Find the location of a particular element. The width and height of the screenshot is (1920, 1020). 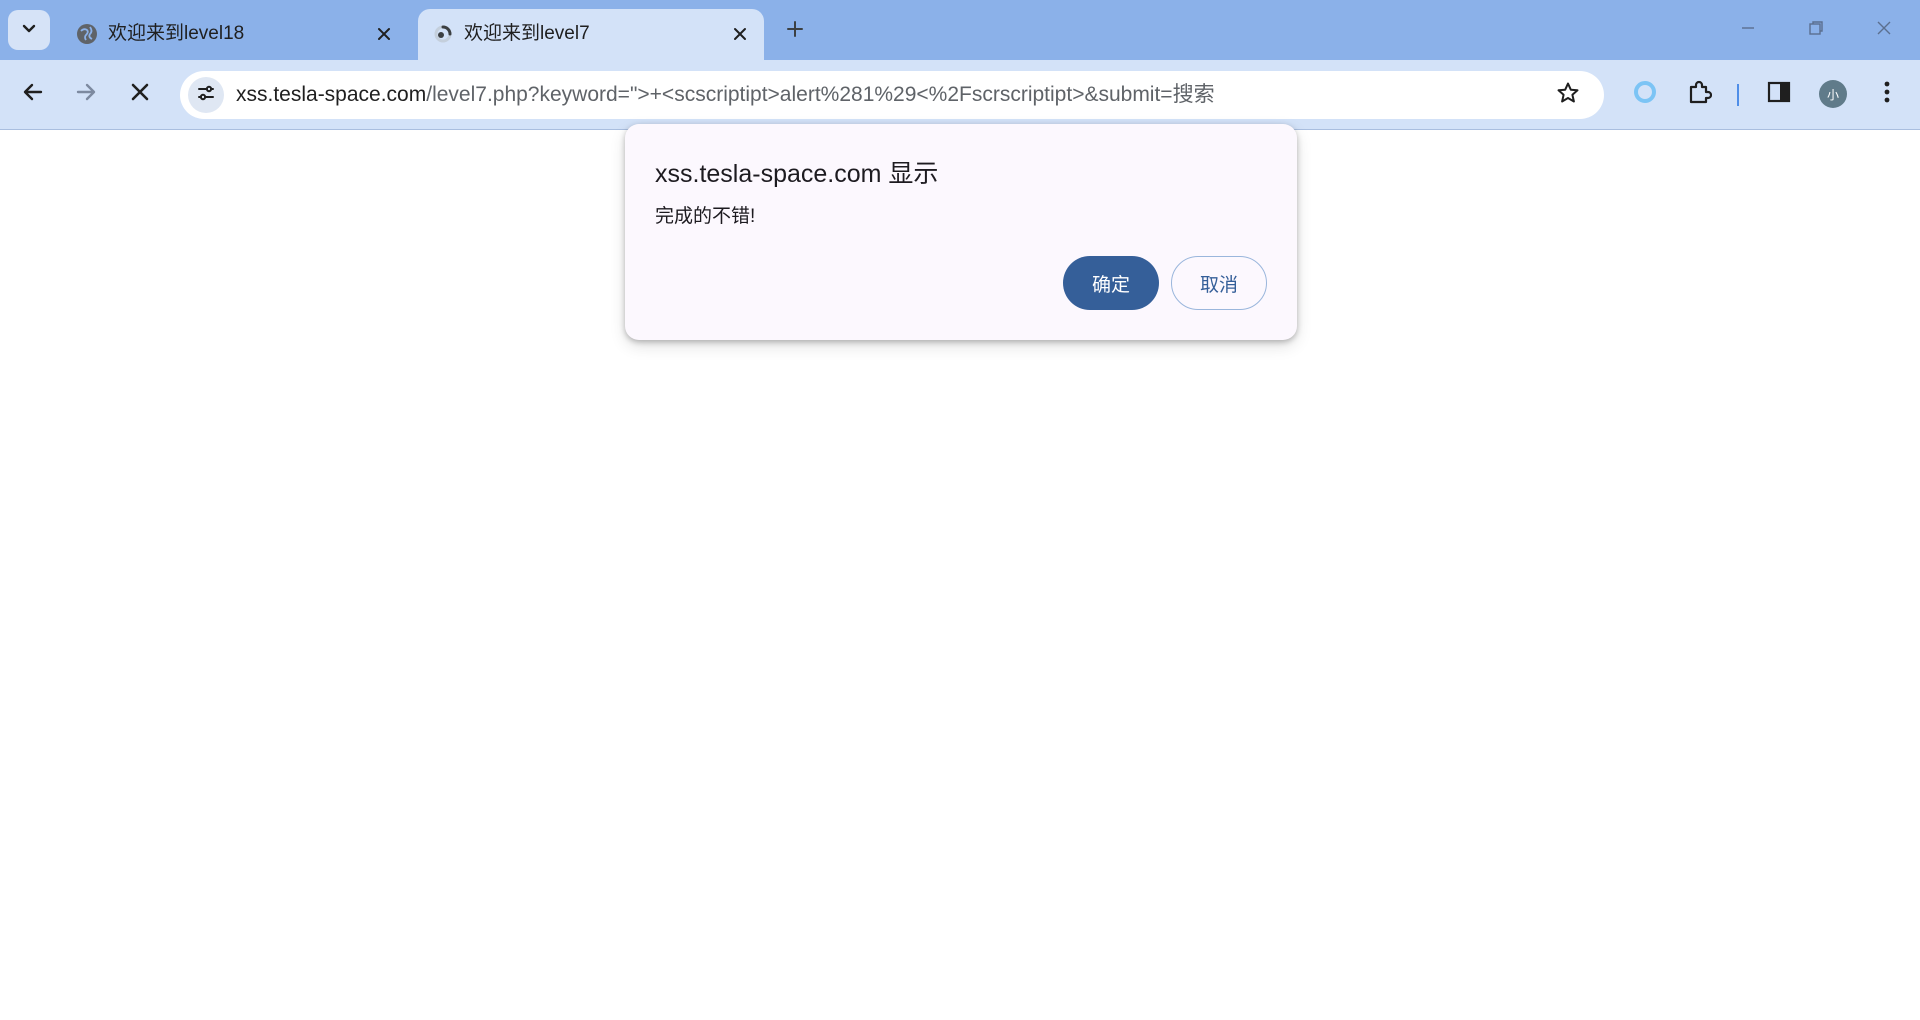

ring-extension-icon is located at coordinates (1645, 94).